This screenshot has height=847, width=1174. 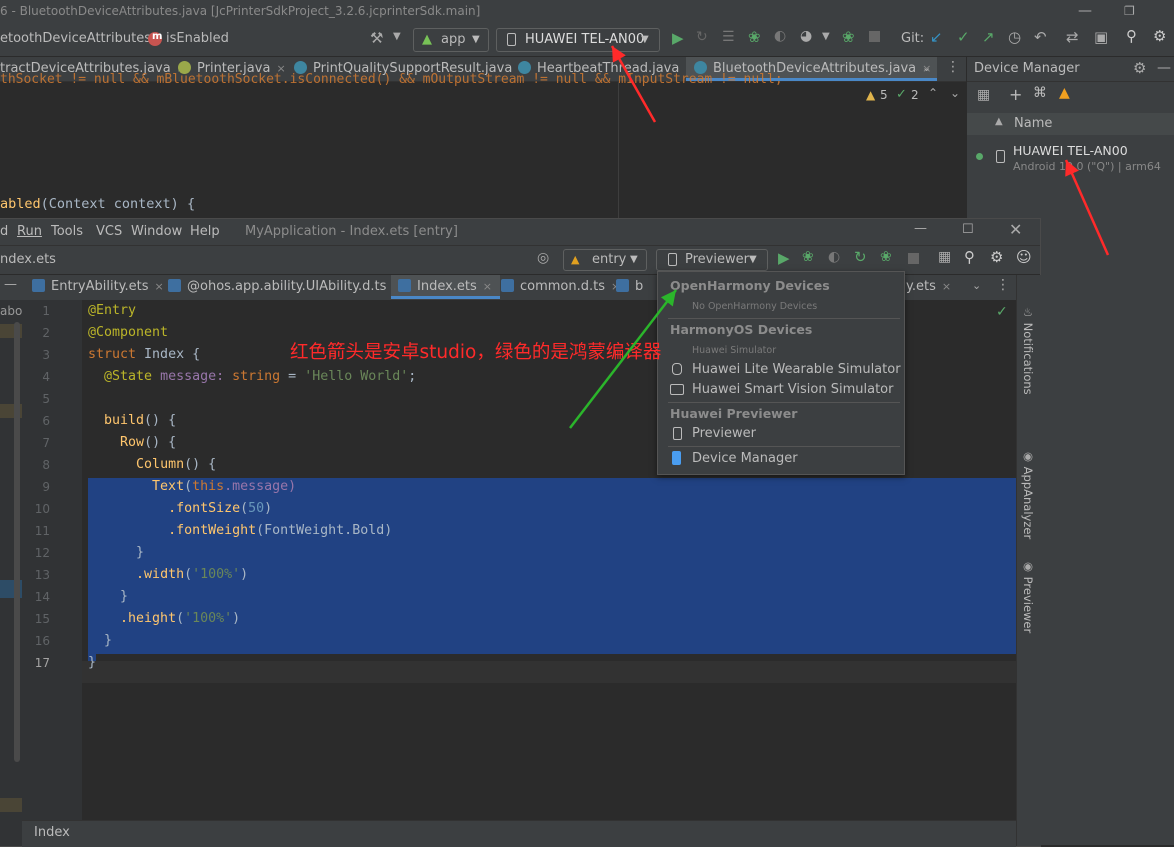 I want to click on red-arrow-device-manager, so click(x=1087, y=207).